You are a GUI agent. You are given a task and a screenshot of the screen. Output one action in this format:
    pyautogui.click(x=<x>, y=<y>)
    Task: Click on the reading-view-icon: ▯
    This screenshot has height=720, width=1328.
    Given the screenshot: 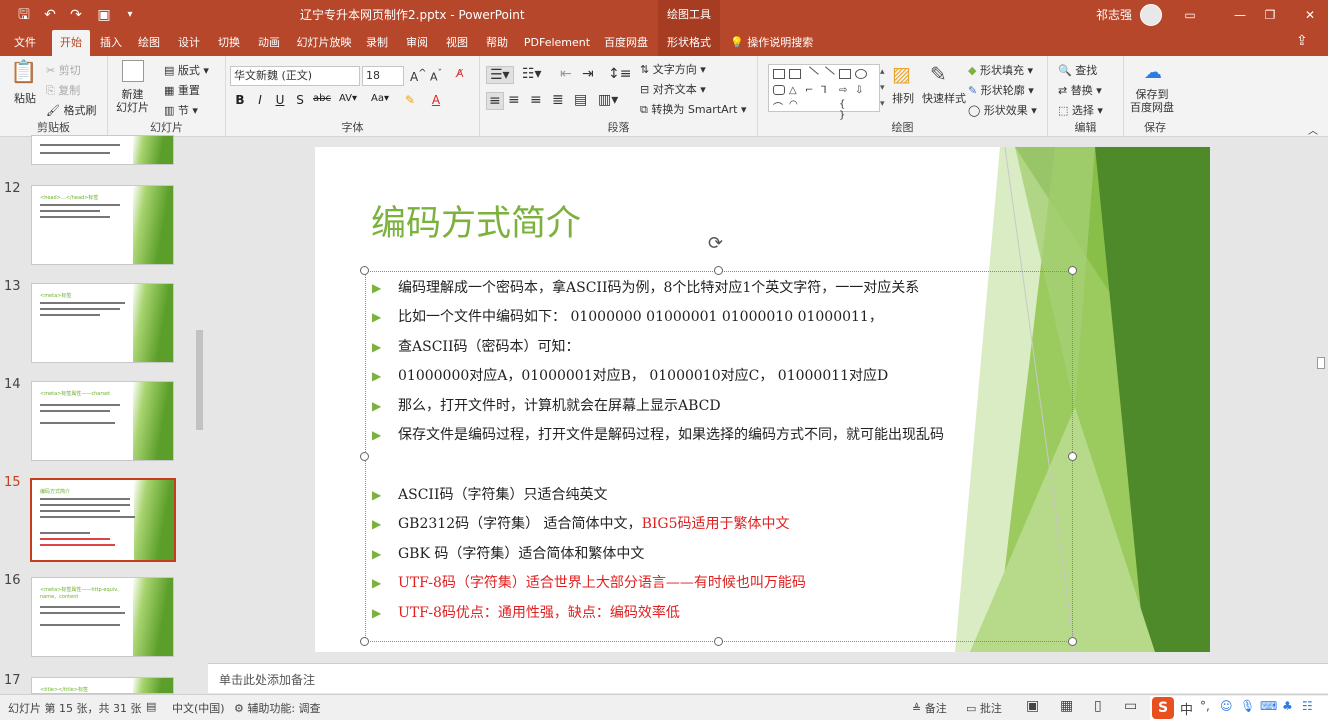 What is the action you would take?
    pyautogui.click(x=1098, y=706)
    